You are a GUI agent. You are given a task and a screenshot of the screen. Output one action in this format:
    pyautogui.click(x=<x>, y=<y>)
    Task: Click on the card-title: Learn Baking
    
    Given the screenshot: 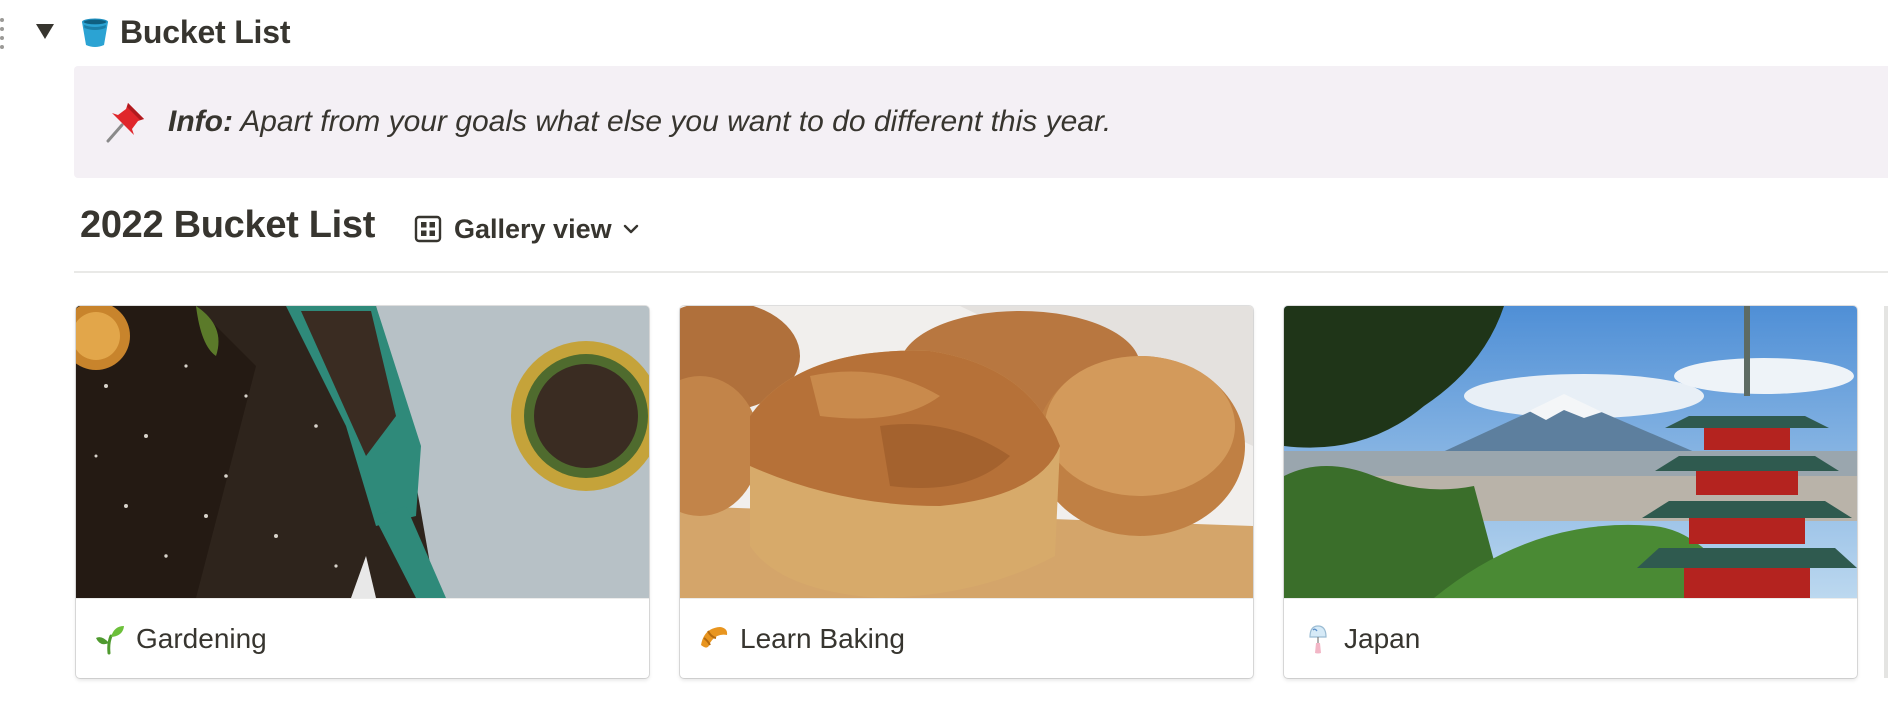 What is the action you would take?
    pyautogui.click(x=823, y=638)
    